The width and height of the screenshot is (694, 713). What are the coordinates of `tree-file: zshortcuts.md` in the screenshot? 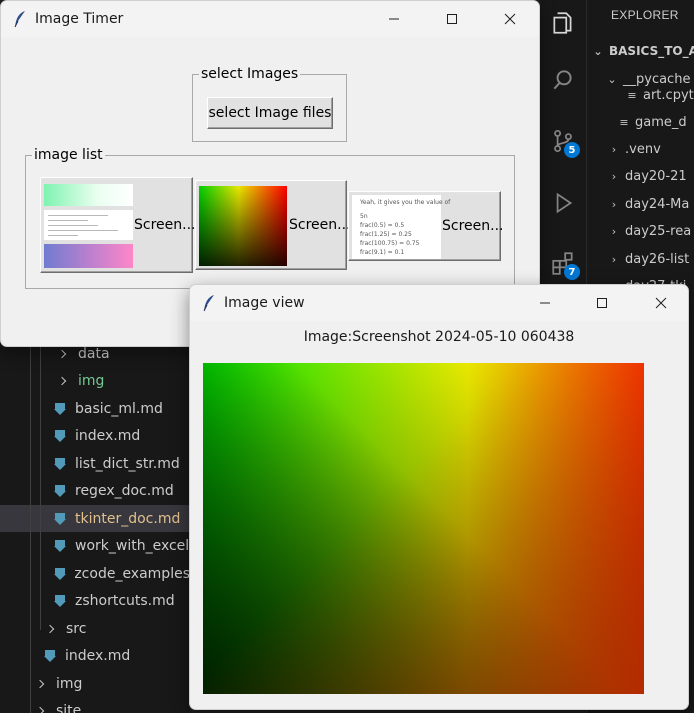 It's located at (95, 600).